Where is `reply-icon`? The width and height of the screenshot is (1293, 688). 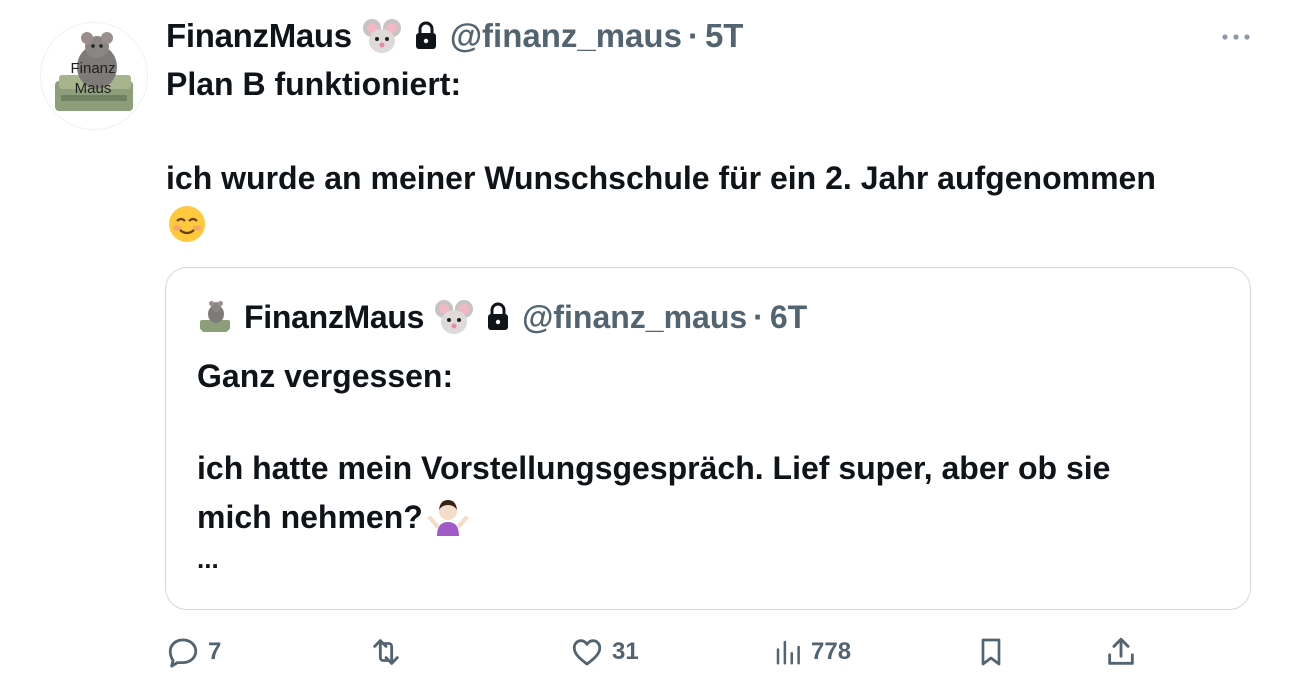 reply-icon is located at coordinates (183, 652).